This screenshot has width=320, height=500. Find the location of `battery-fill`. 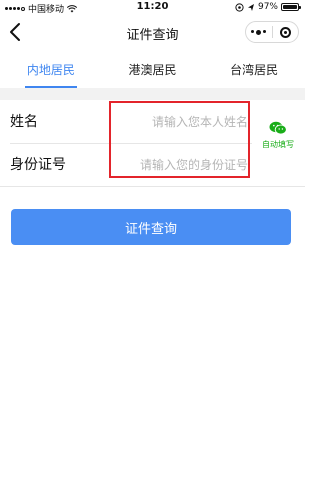

battery-fill is located at coordinates (290, 7).